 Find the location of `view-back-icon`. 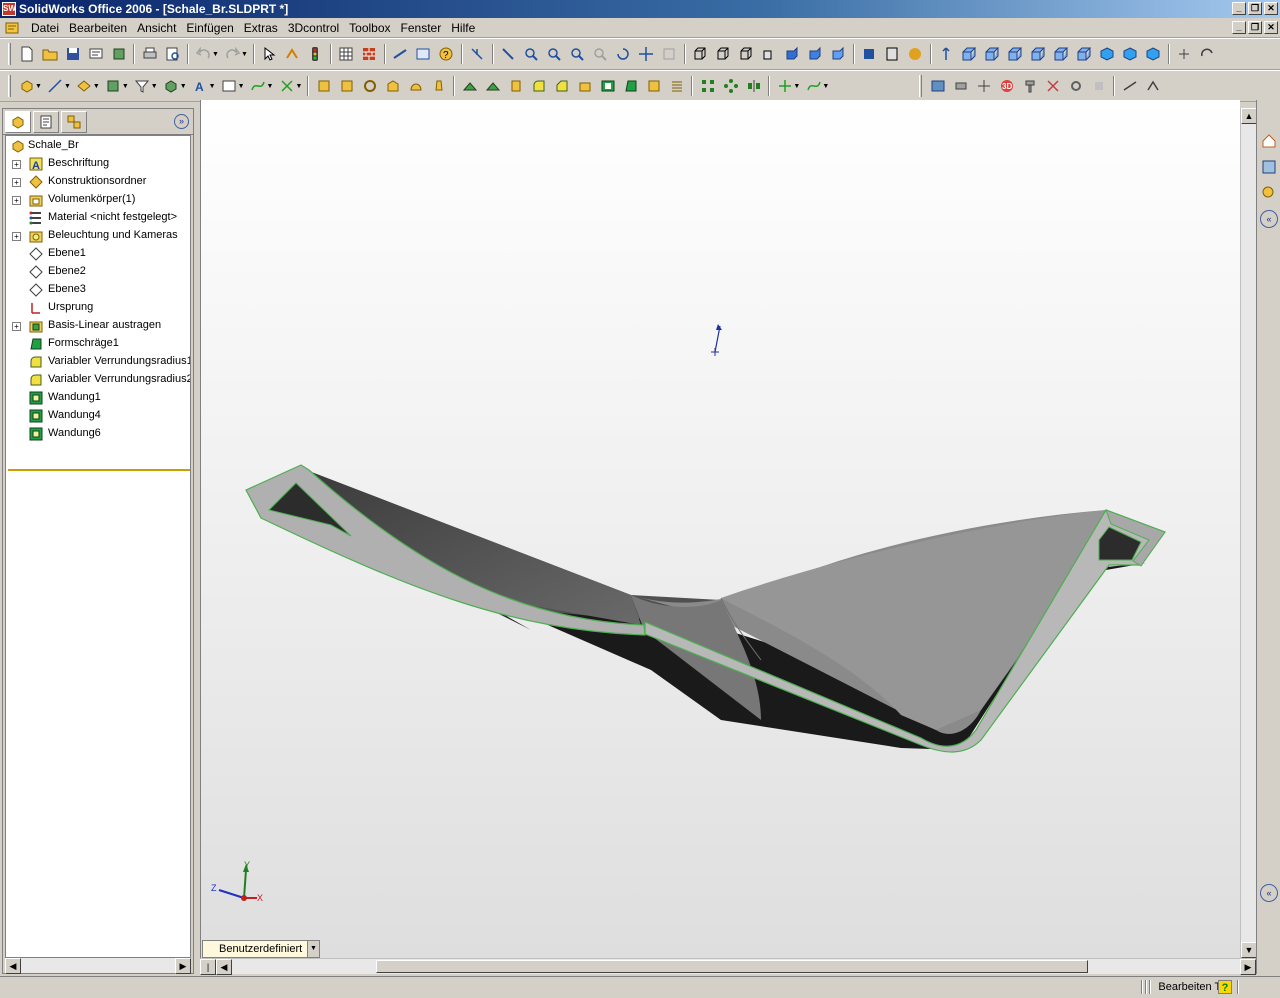

view-back-icon is located at coordinates (992, 54).